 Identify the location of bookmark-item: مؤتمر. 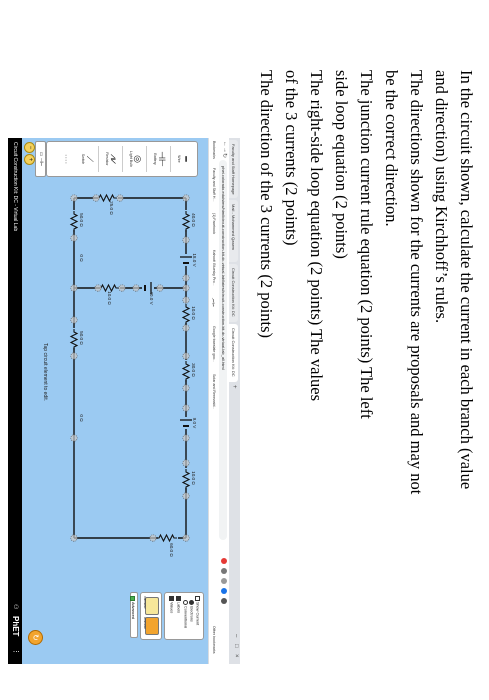
(213, 302).